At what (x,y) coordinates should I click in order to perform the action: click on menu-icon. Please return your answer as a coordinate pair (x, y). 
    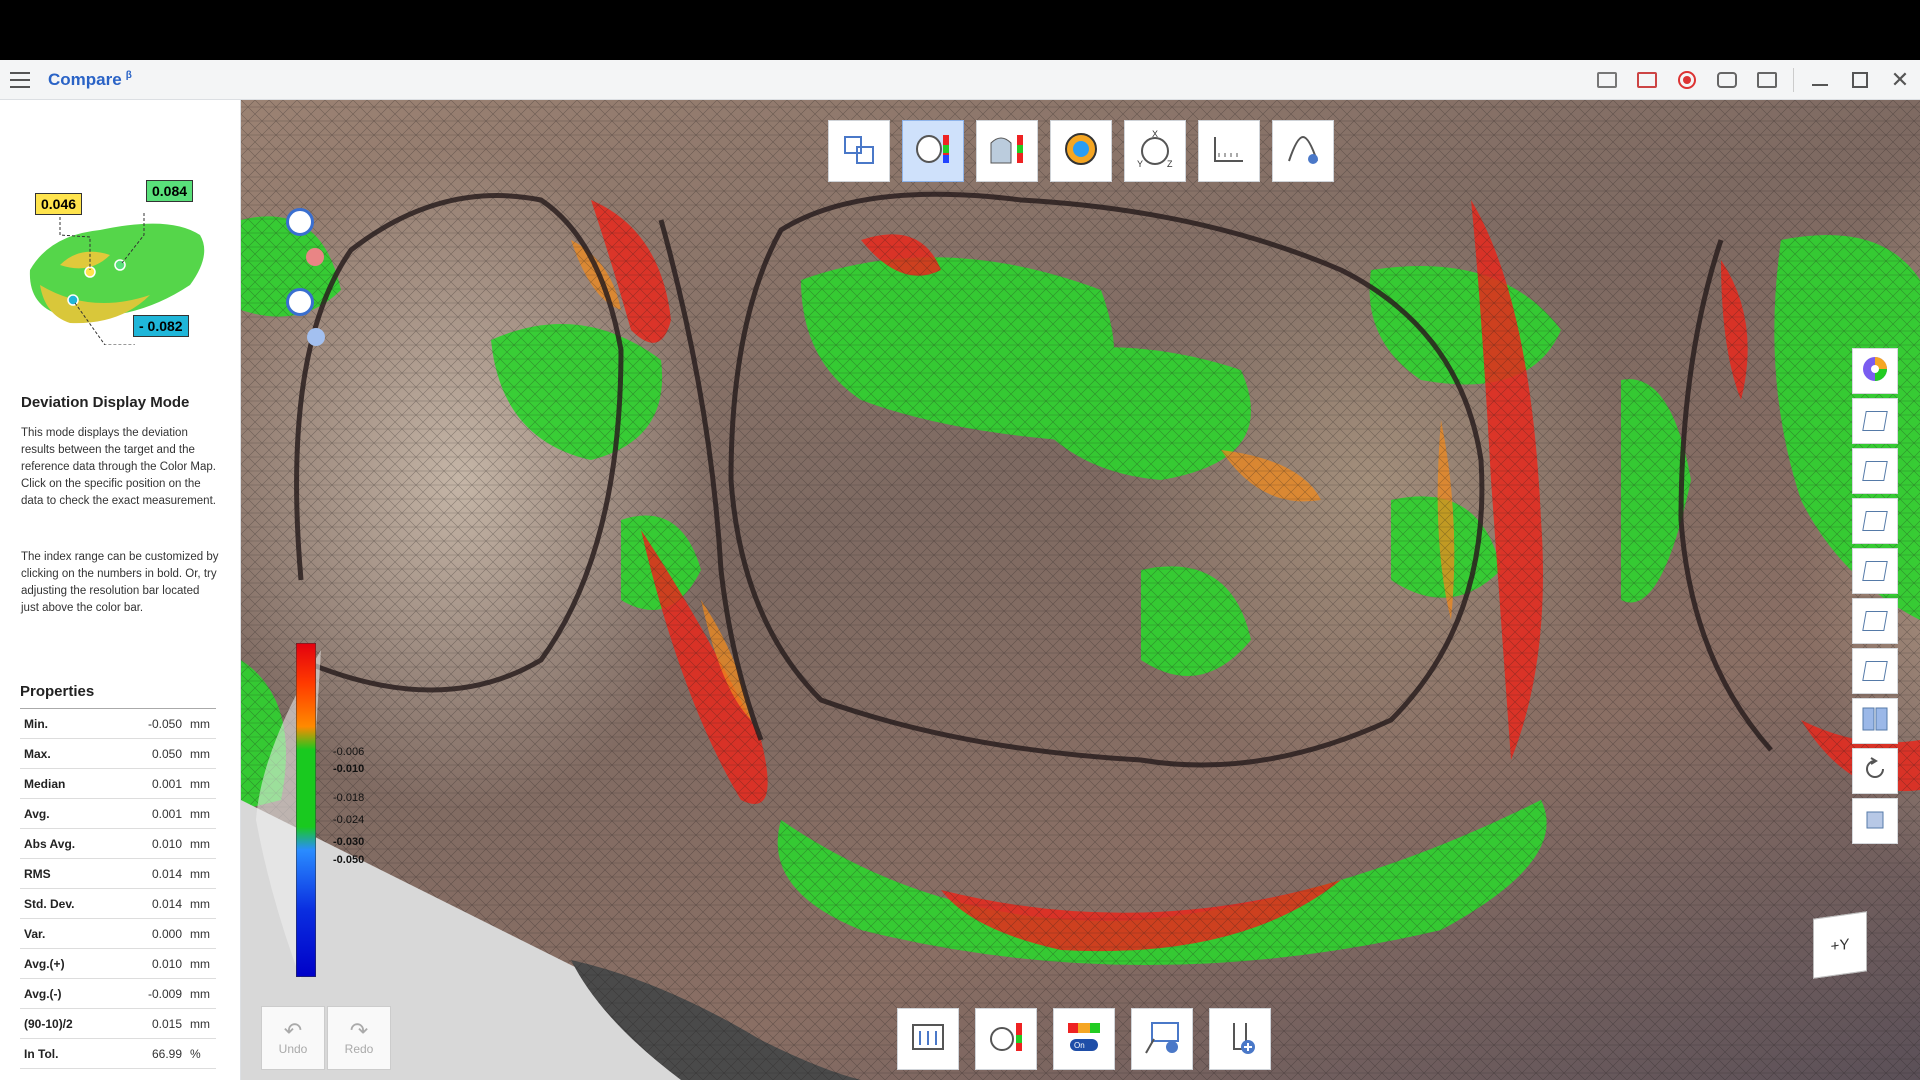
    Looking at the image, I should click on (20, 79).